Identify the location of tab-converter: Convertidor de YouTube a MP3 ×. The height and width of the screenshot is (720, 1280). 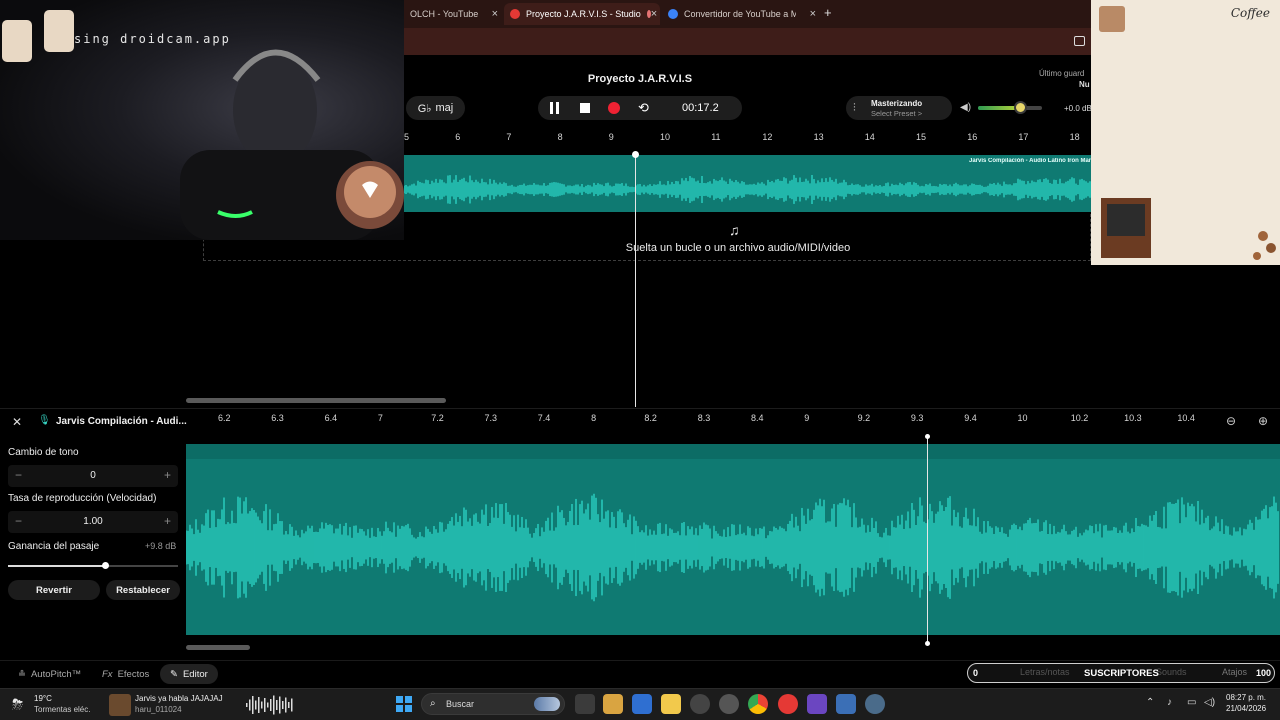
(742, 14).